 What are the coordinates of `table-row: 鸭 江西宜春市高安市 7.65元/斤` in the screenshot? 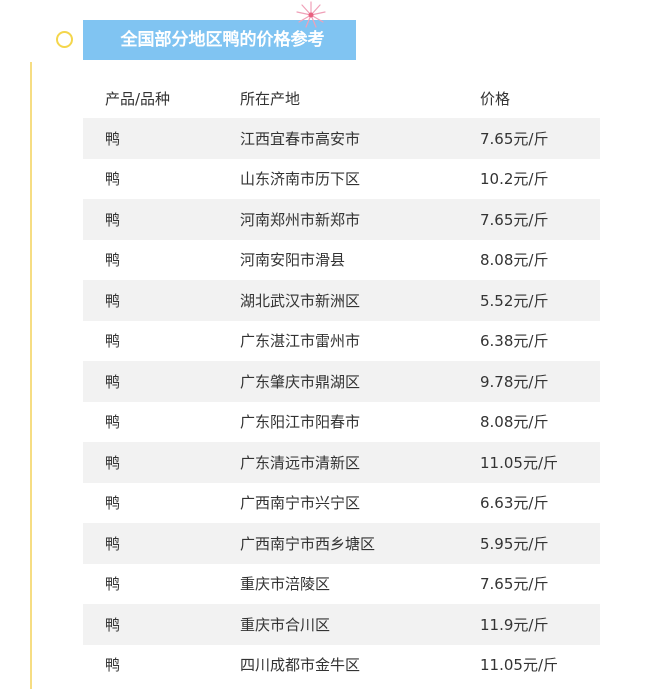 It's located at (341, 138).